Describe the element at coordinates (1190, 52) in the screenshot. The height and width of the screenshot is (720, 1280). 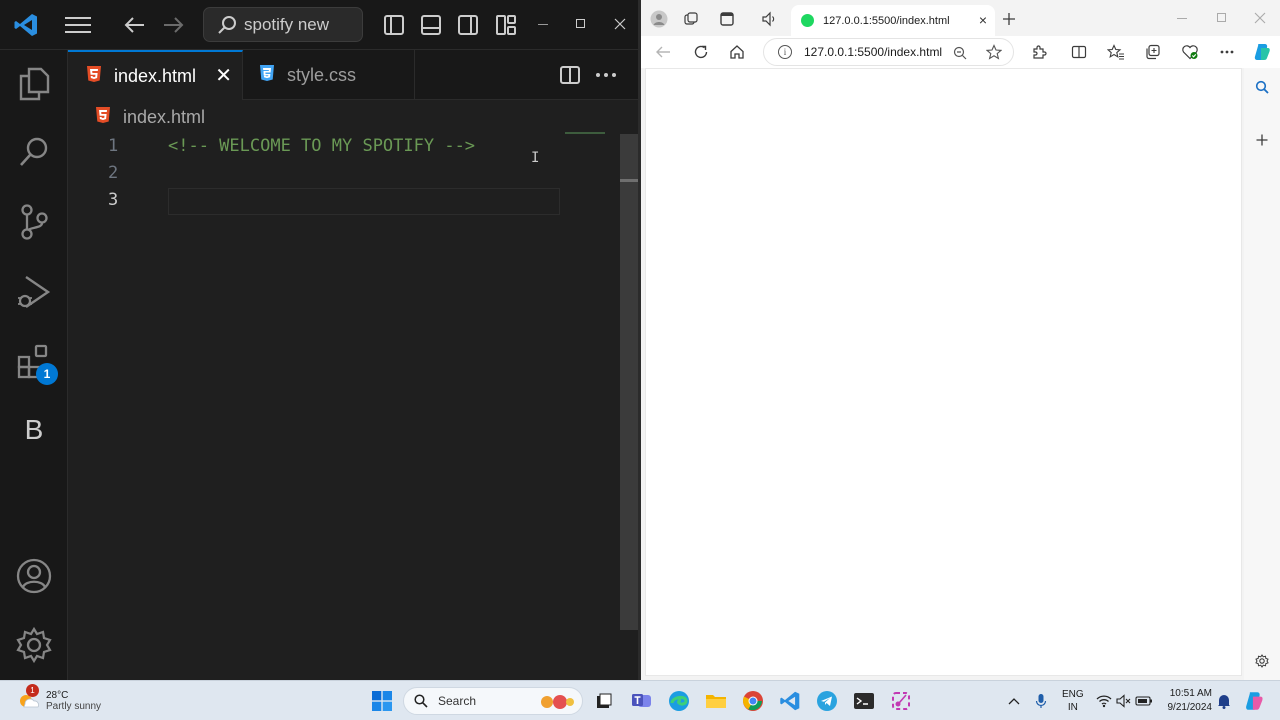
I see `browser-essentials-icon` at that location.